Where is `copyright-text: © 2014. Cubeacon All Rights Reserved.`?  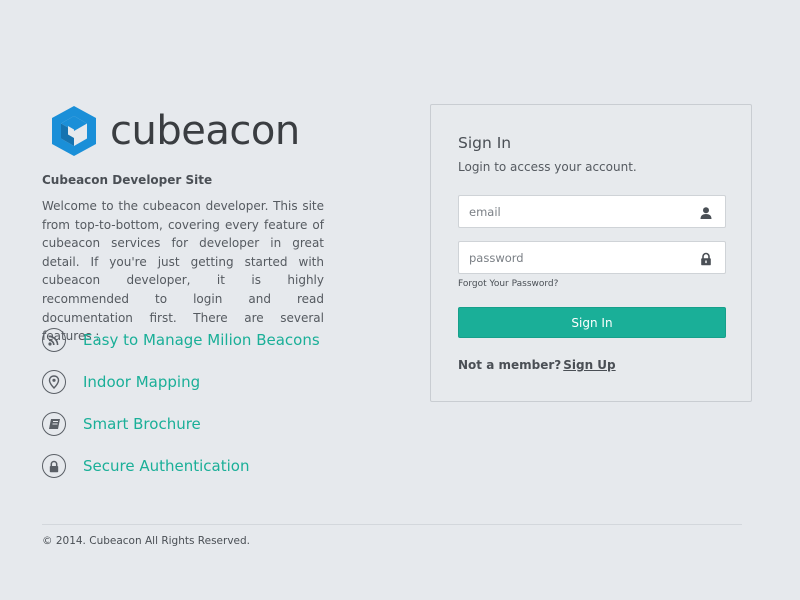
copyright-text: © 2014. Cubeacon All Rights Reserved. is located at coordinates (146, 541).